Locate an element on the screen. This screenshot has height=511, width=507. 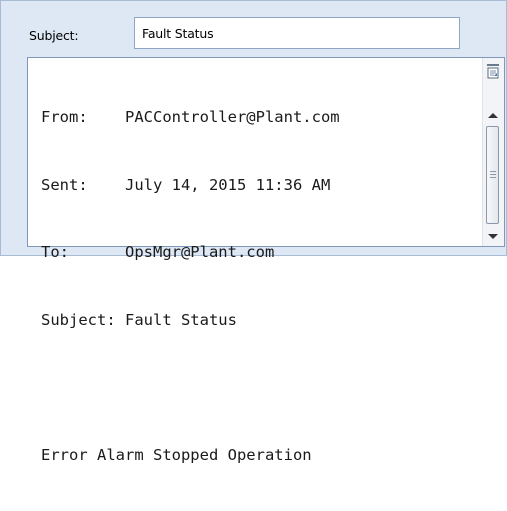
vertical-scrollbar is located at coordinates (493, 152).